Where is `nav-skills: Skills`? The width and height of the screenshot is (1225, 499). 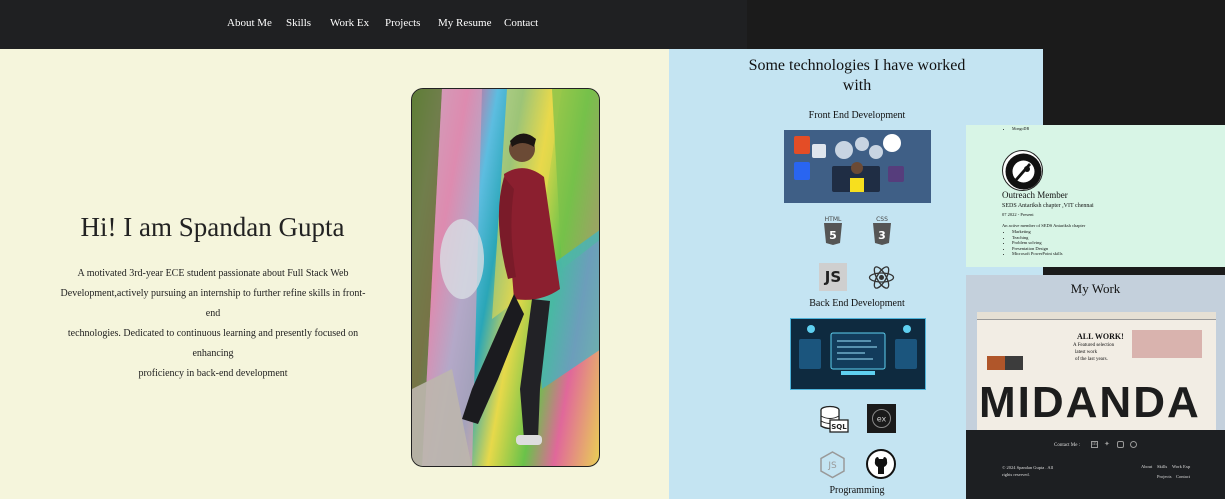
nav-skills: Skills is located at coordinates (298, 23).